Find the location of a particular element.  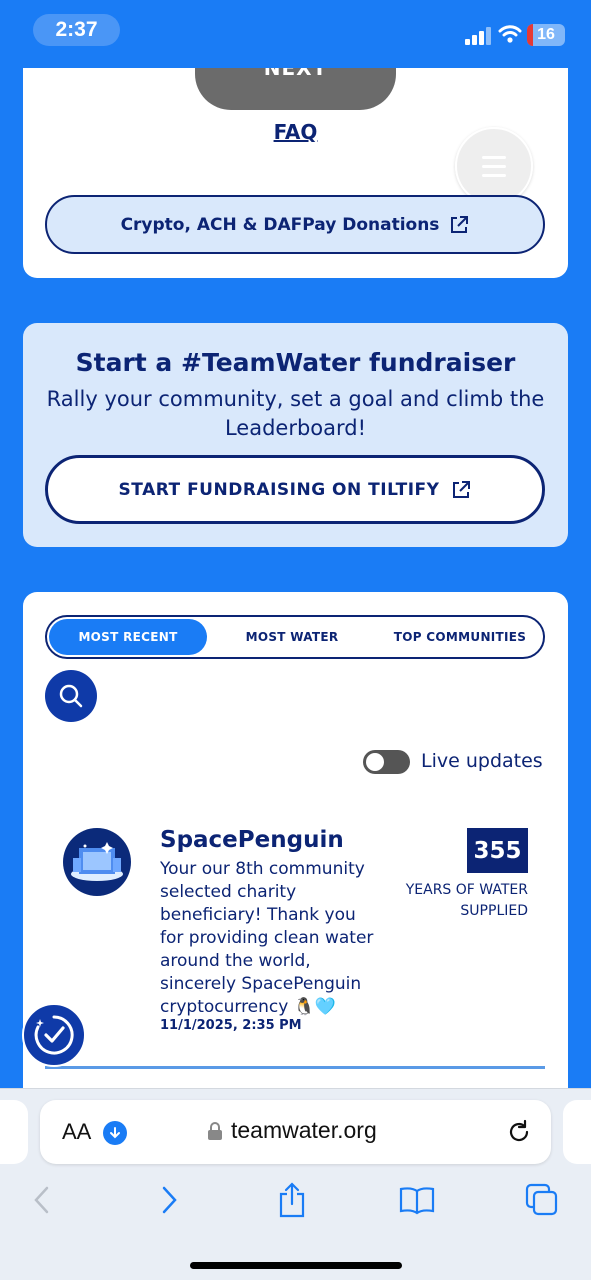

tab-most-water: MOST WATER is located at coordinates (292, 637).